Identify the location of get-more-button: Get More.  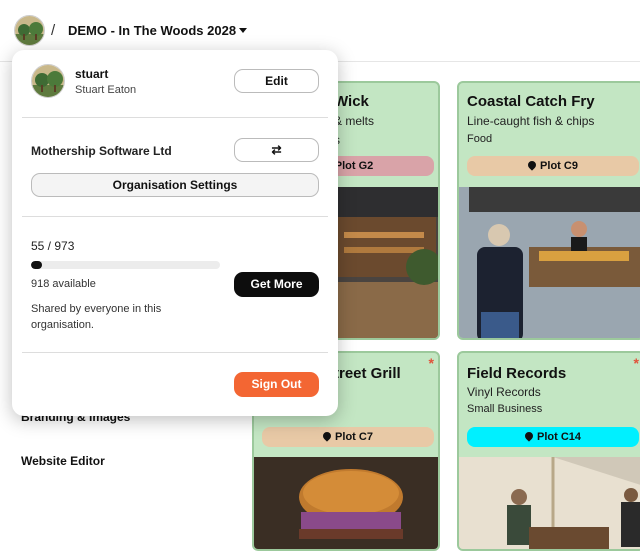
(276, 284).